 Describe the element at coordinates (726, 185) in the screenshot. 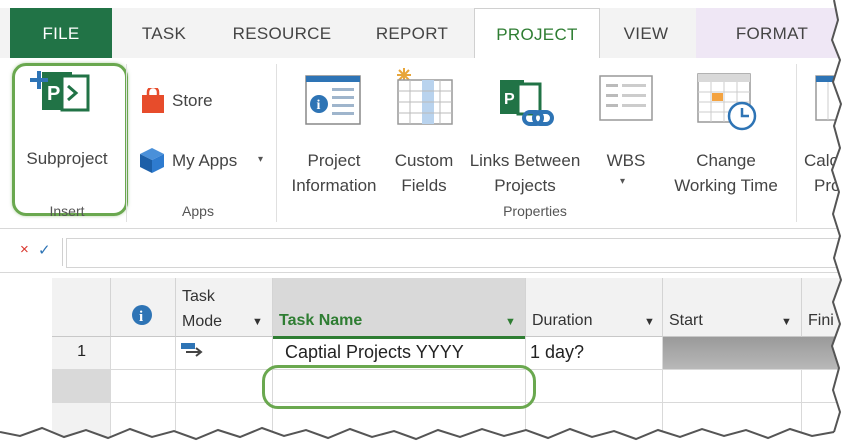

I see `change-working-time-label-line2: Working Time` at that location.